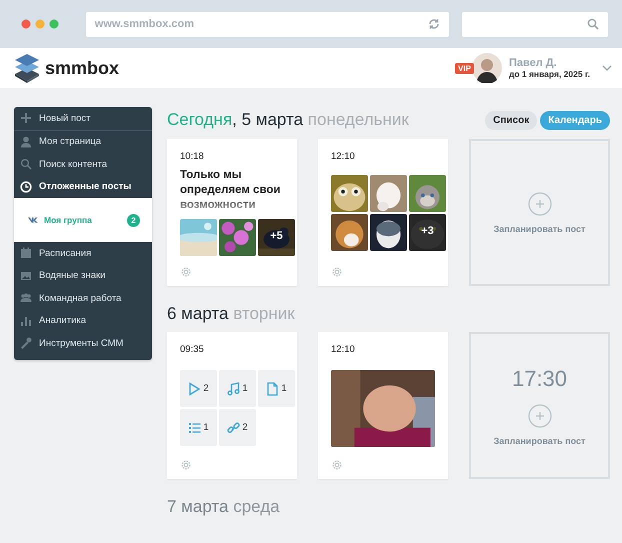 This screenshot has height=543, width=622. Describe the element at coordinates (26, 118) in the screenshot. I see `plus-icon` at that location.